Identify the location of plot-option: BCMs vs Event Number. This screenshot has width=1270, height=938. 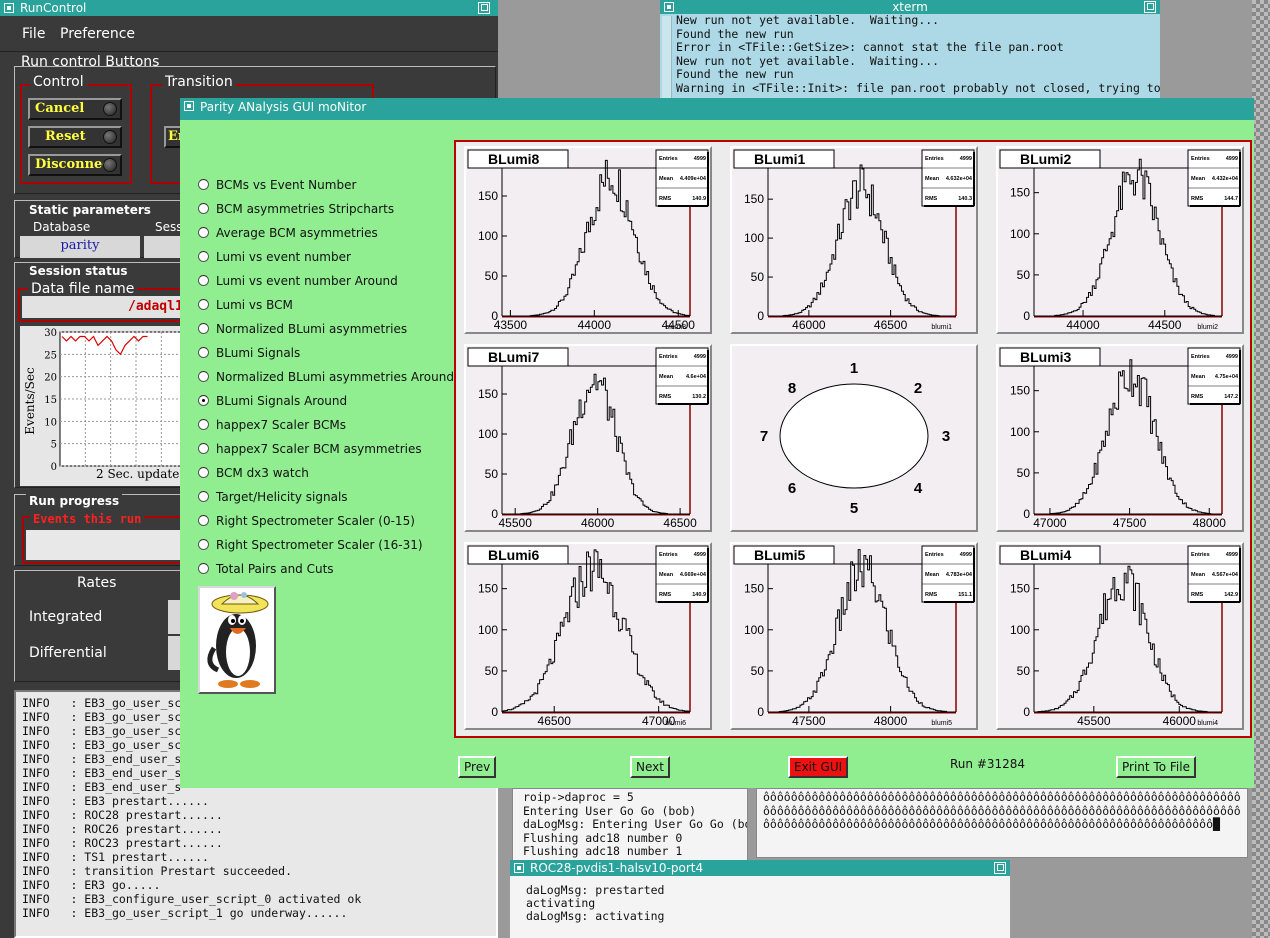
(277, 185).